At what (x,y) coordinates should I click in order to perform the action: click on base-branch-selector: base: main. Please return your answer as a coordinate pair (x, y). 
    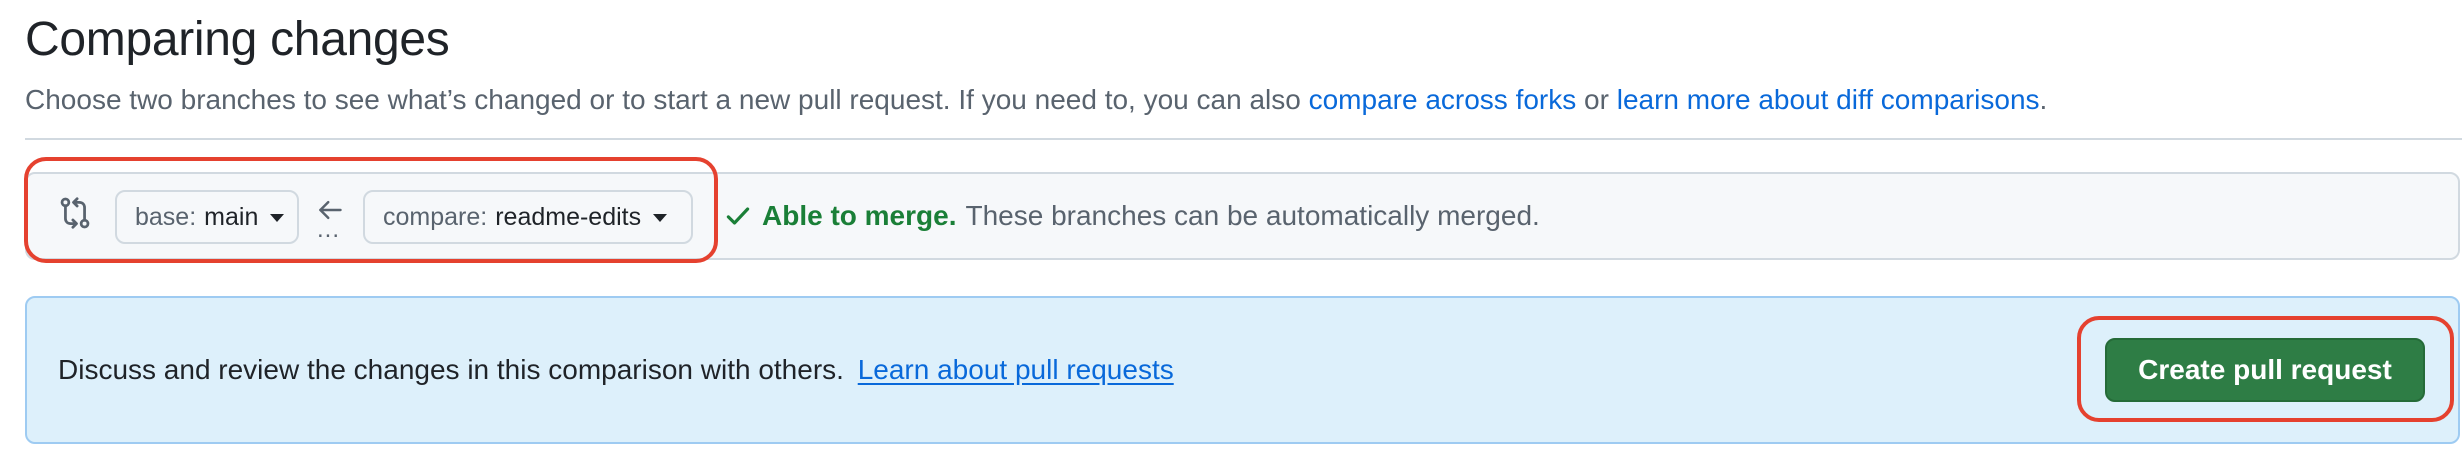
    Looking at the image, I should click on (207, 217).